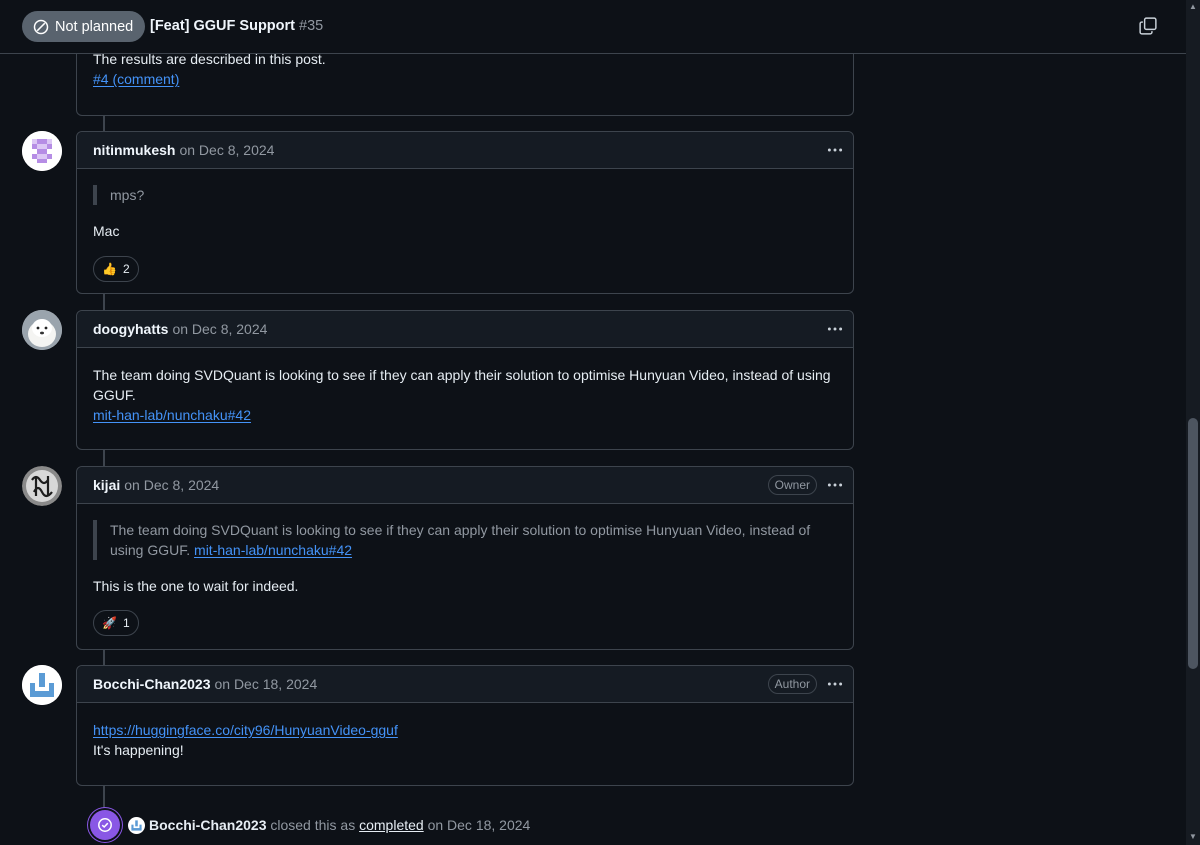 The image size is (1200, 845). What do you see at coordinates (465, 150) in the screenshot?
I see `comment-header: nitinmukesh on Dec 8, 2024` at bounding box center [465, 150].